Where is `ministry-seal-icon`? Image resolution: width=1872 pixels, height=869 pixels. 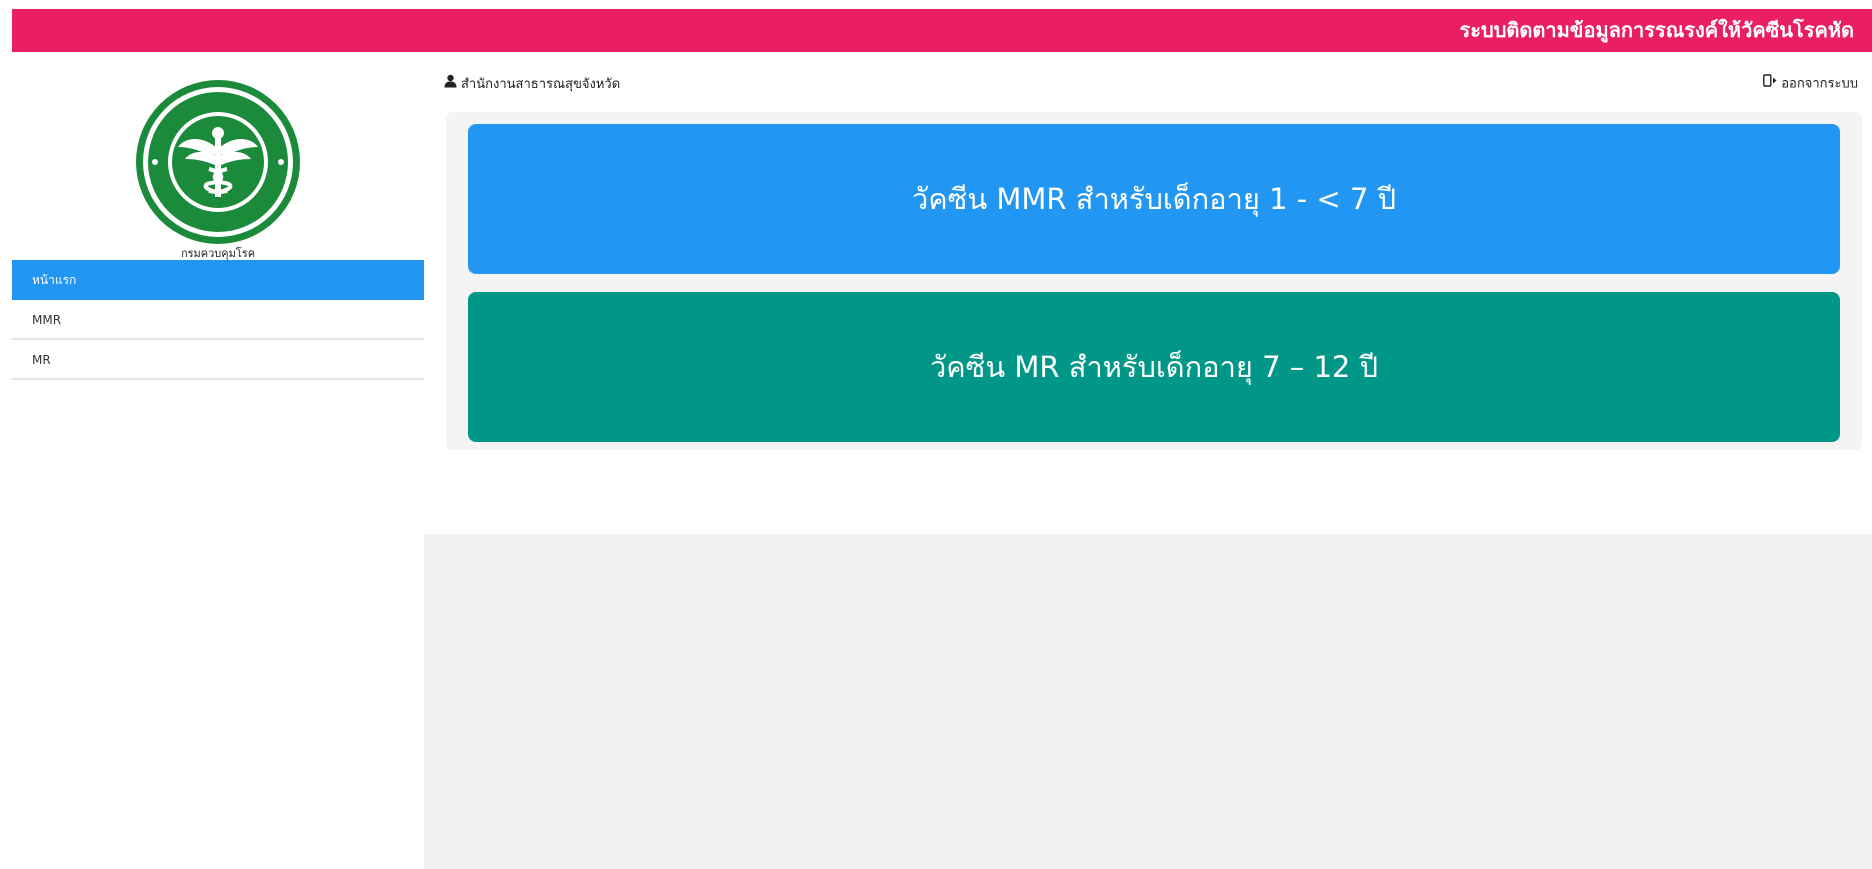
ministry-seal-icon is located at coordinates (218, 162).